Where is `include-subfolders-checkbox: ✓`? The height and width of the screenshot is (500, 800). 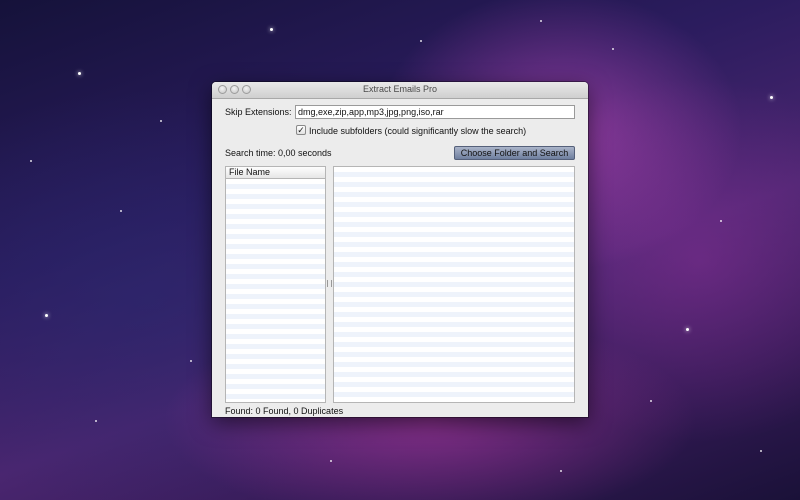
include-subfolders-checkbox: ✓ is located at coordinates (301, 130).